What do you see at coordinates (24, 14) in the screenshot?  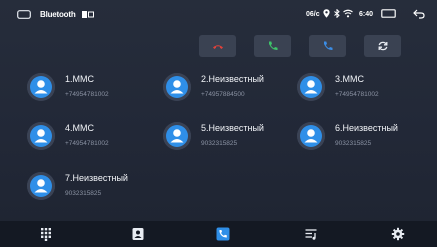 I see `home-icon` at bounding box center [24, 14].